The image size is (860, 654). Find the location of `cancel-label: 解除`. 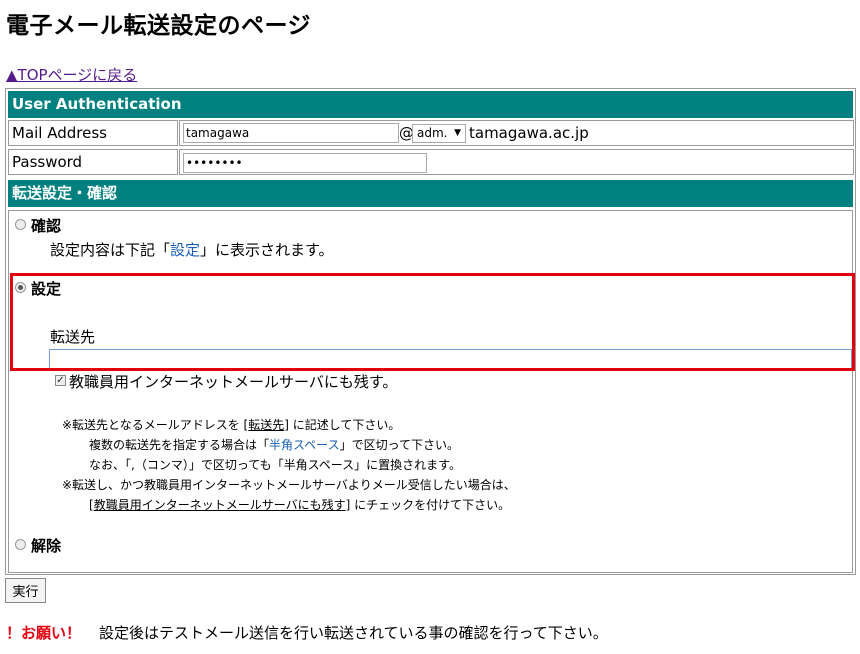

cancel-label: 解除 is located at coordinates (46, 546).